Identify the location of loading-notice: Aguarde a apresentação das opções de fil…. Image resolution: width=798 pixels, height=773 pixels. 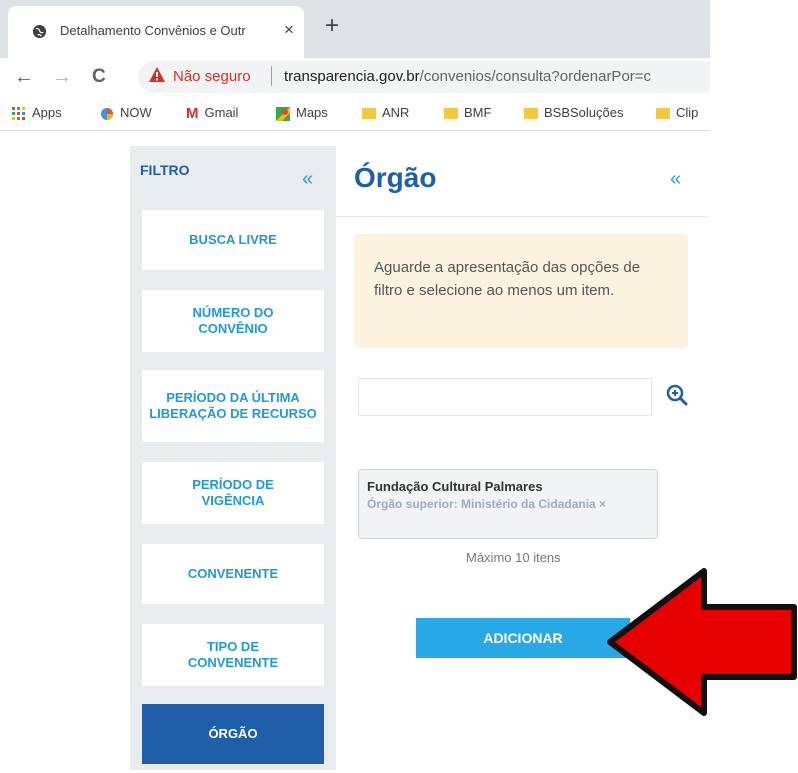
(521, 291).